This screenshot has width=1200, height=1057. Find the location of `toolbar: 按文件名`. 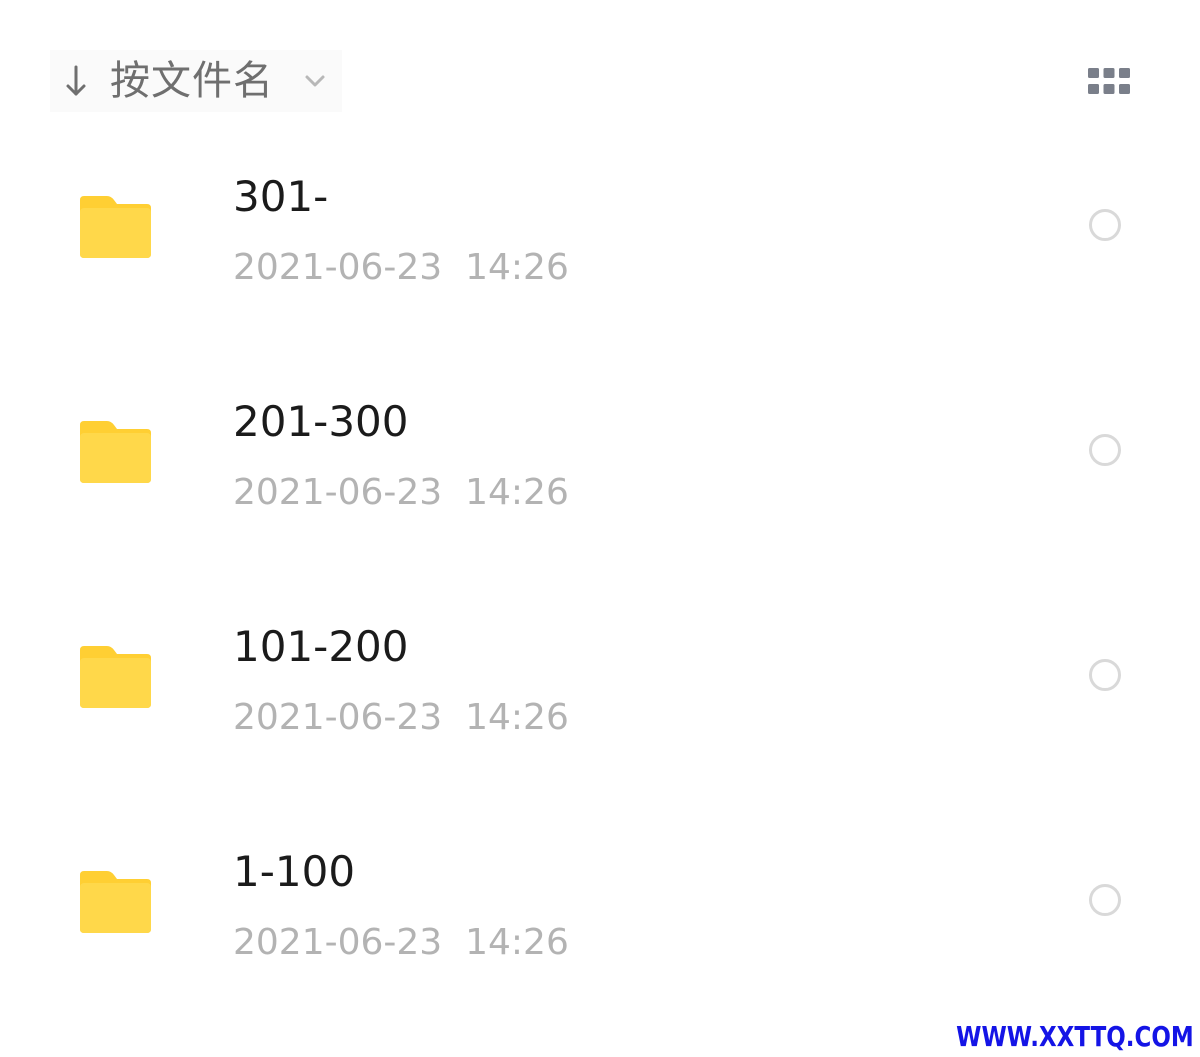

toolbar: 按文件名 is located at coordinates (600, 81).